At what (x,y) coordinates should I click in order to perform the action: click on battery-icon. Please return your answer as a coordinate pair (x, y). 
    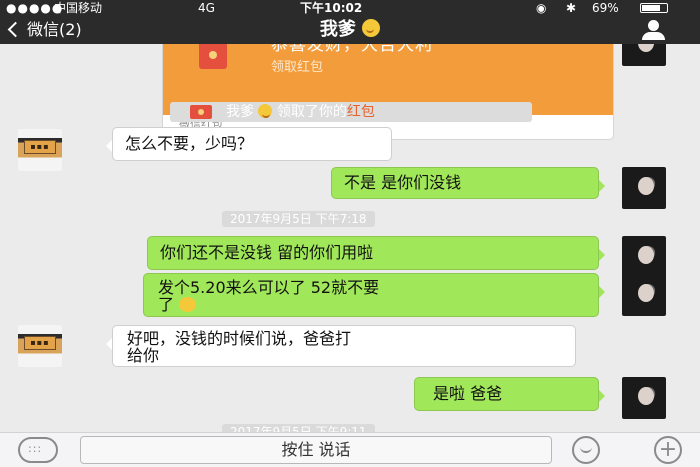
    Looking at the image, I should click on (654, 8).